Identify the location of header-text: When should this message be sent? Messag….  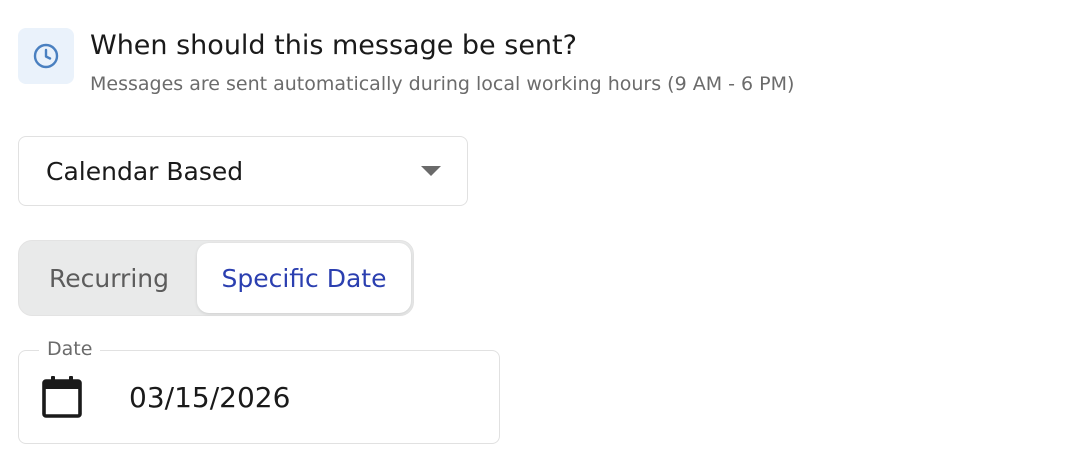
(442, 63).